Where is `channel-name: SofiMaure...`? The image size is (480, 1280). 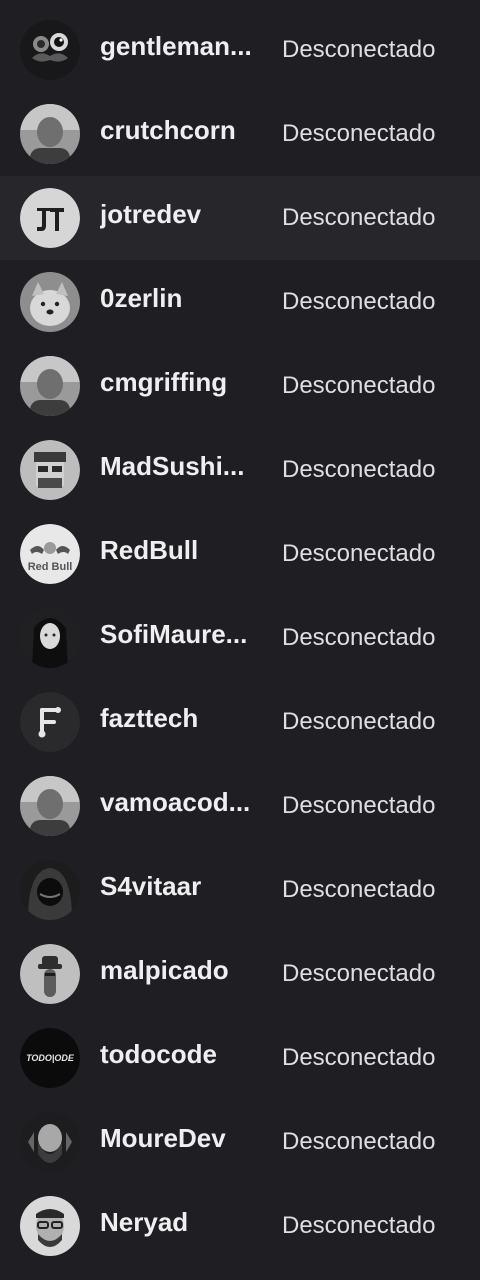
channel-name: SofiMaure... is located at coordinates (174, 633).